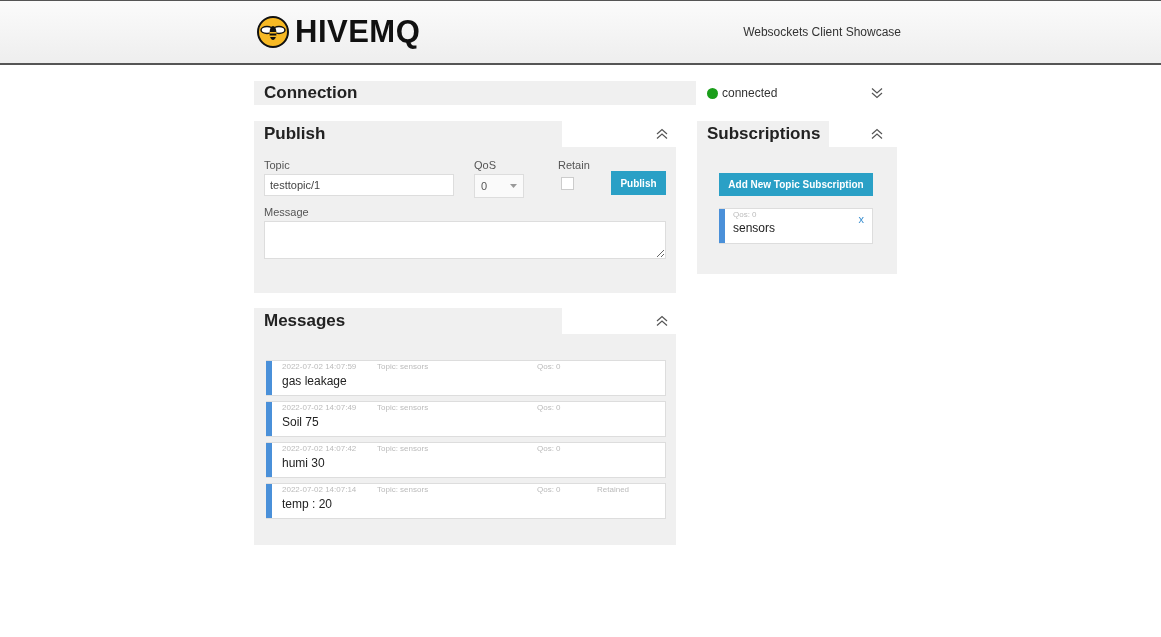 Image resolution: width=1161 pixels, height=637 pixels. What do you see at coordinates (485, 165) in the screenshot?
I see `field-label: QoS` at bounding box center [485, 165].